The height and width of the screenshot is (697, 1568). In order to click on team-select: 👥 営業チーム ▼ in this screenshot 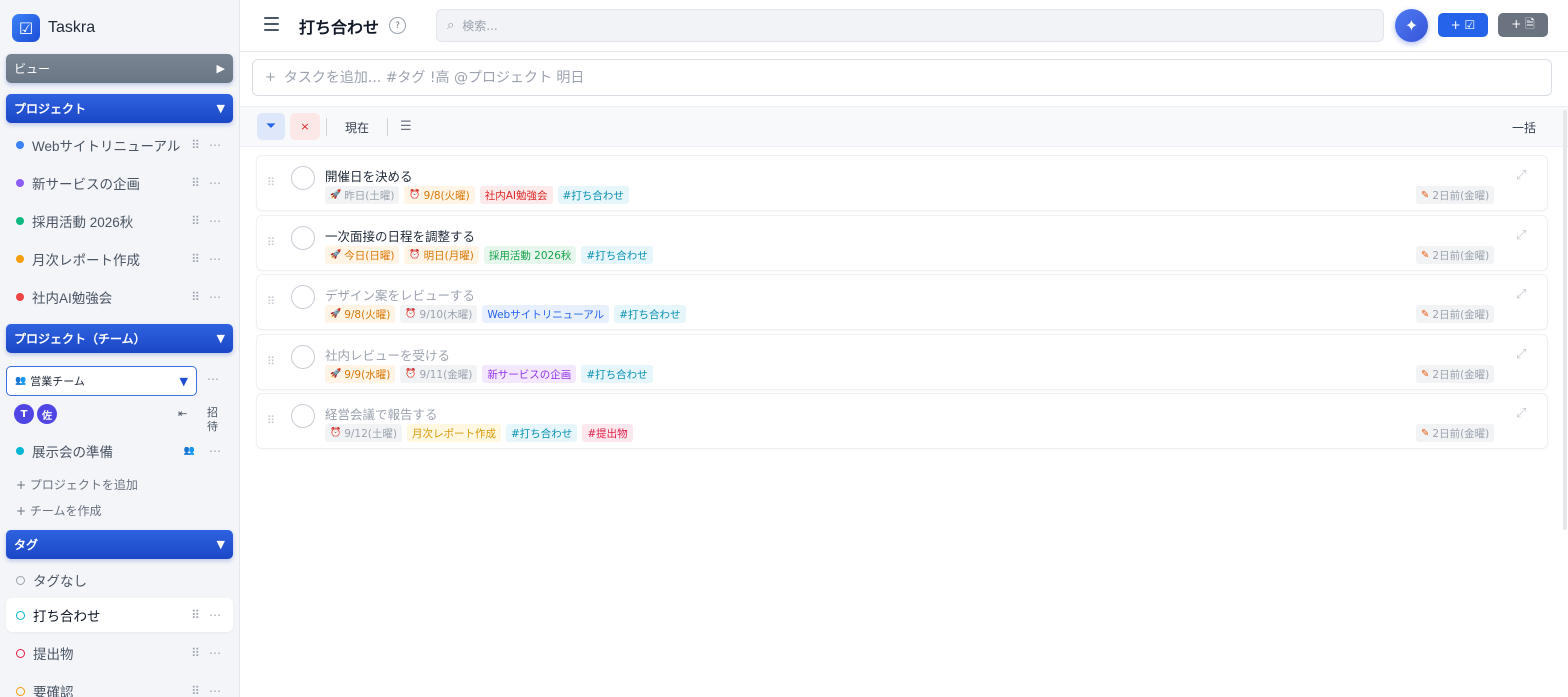, I will do `click(101, 381)`.